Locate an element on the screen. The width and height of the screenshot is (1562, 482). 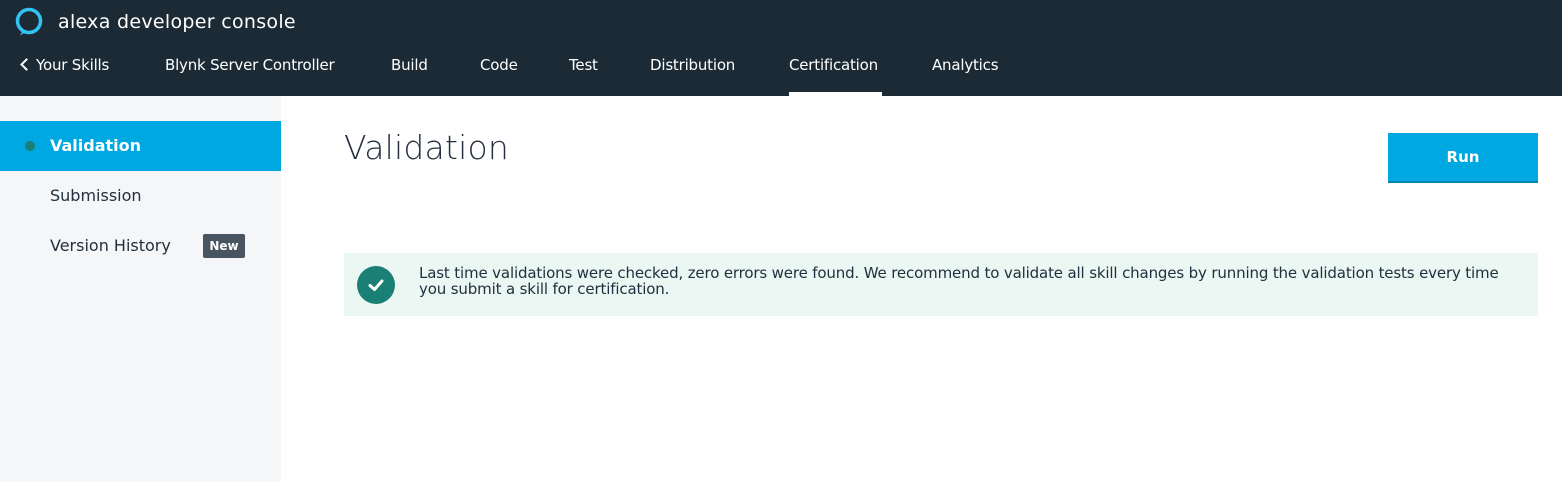
tab-certification: Certification is located at coordinates (835, 72).